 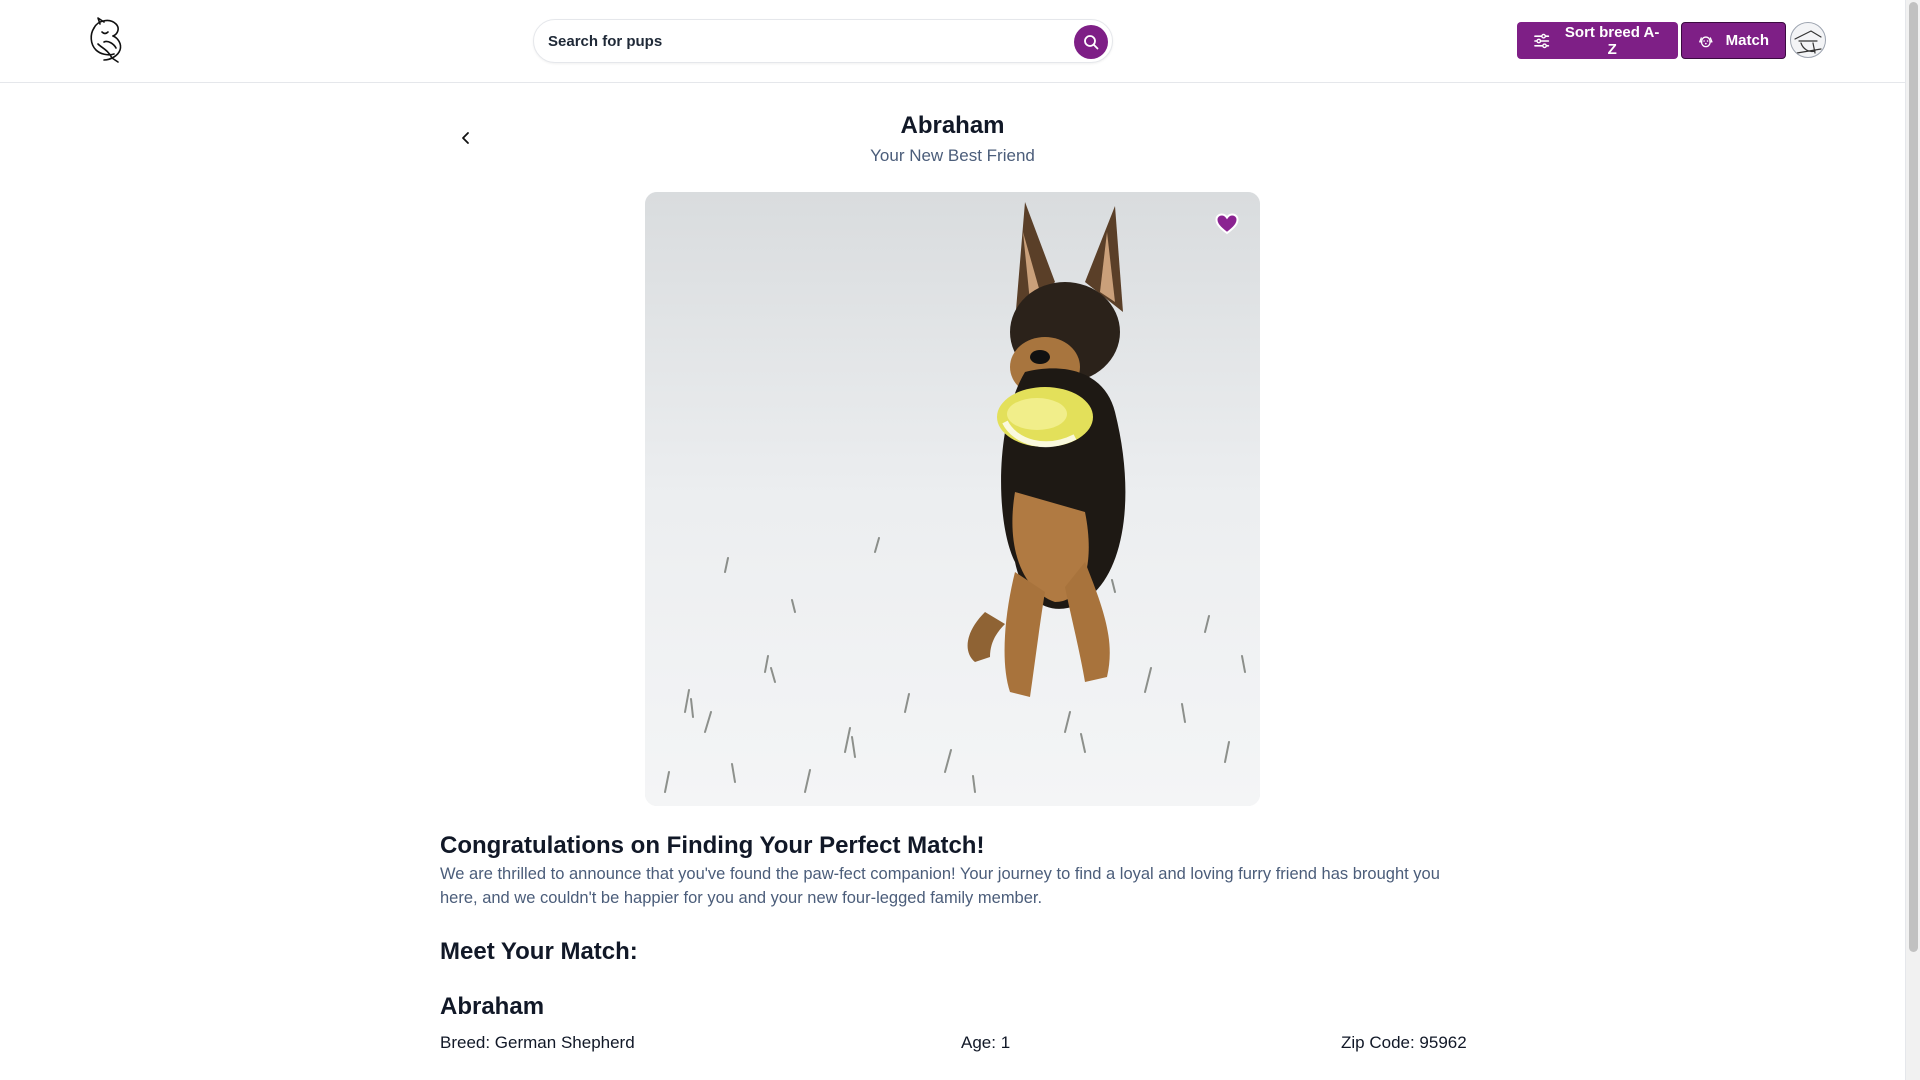 What do you see at coordinates (539, 951) in the screenshot?
I see `meet-your-match-heading: Meet Your Match:` at bounding box center [539, 951].